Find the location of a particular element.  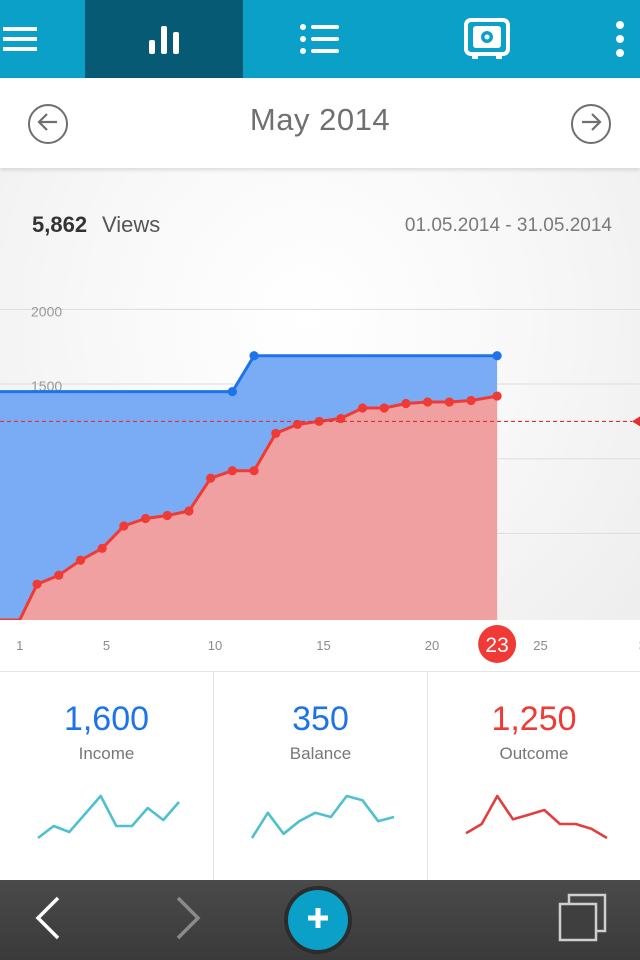

menu-icon is located at coordinates (20, 39).